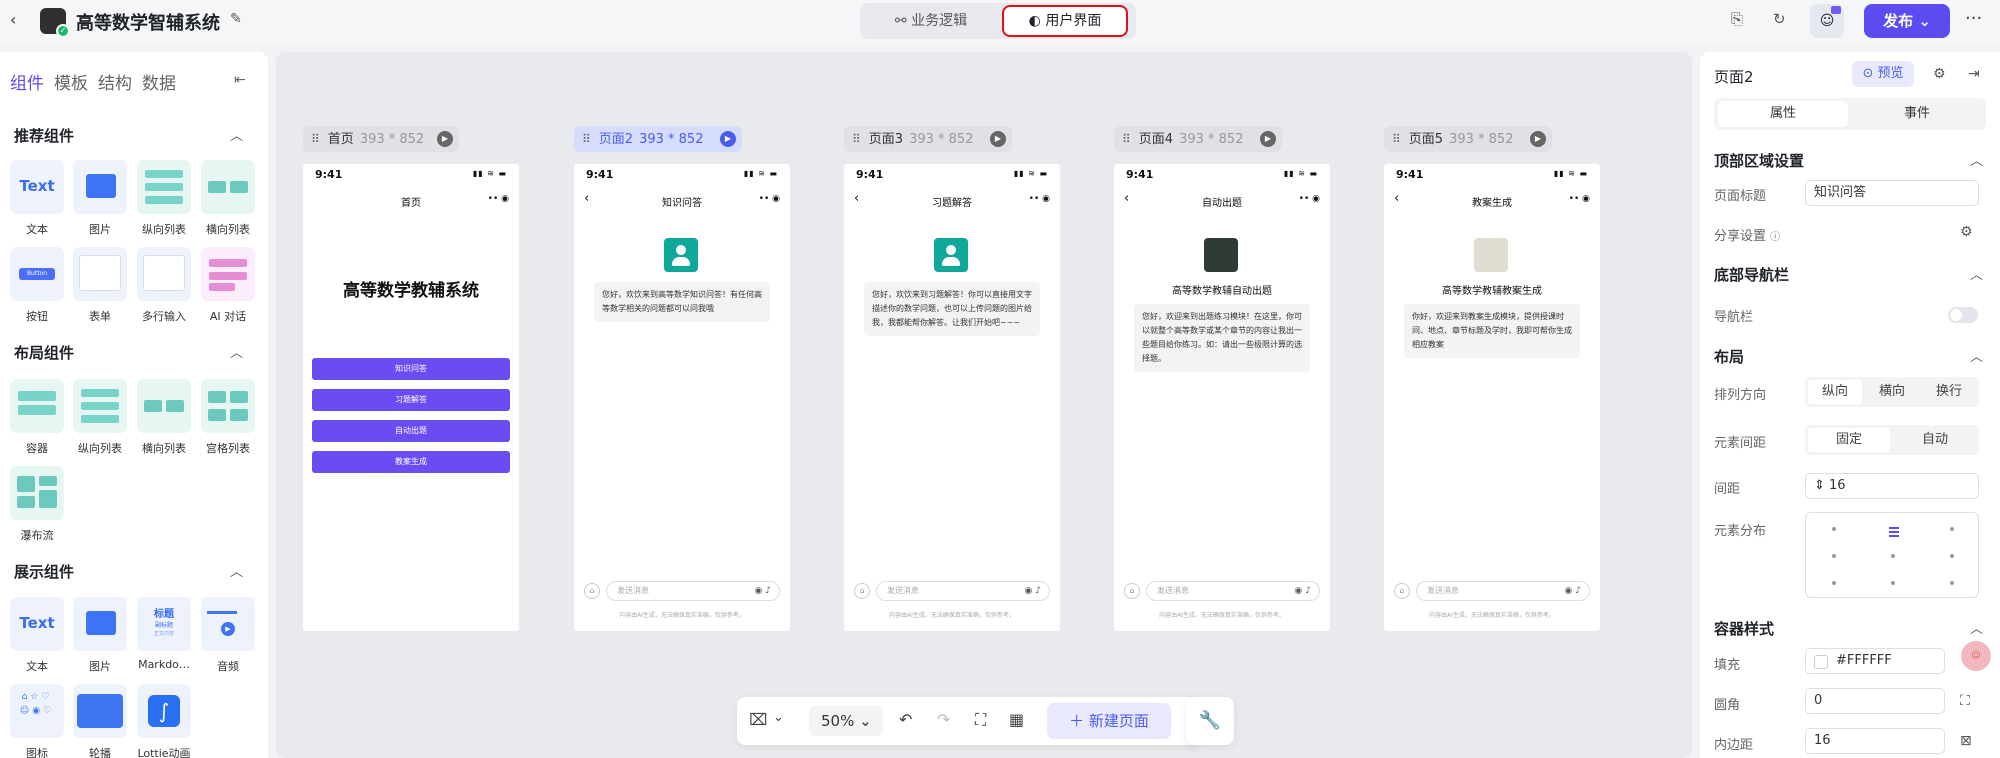 The image size is (2000, 758). Describe the element at coordinates (100, 635) in the screenshot. I see `comp-display-image: 图片` at that location.